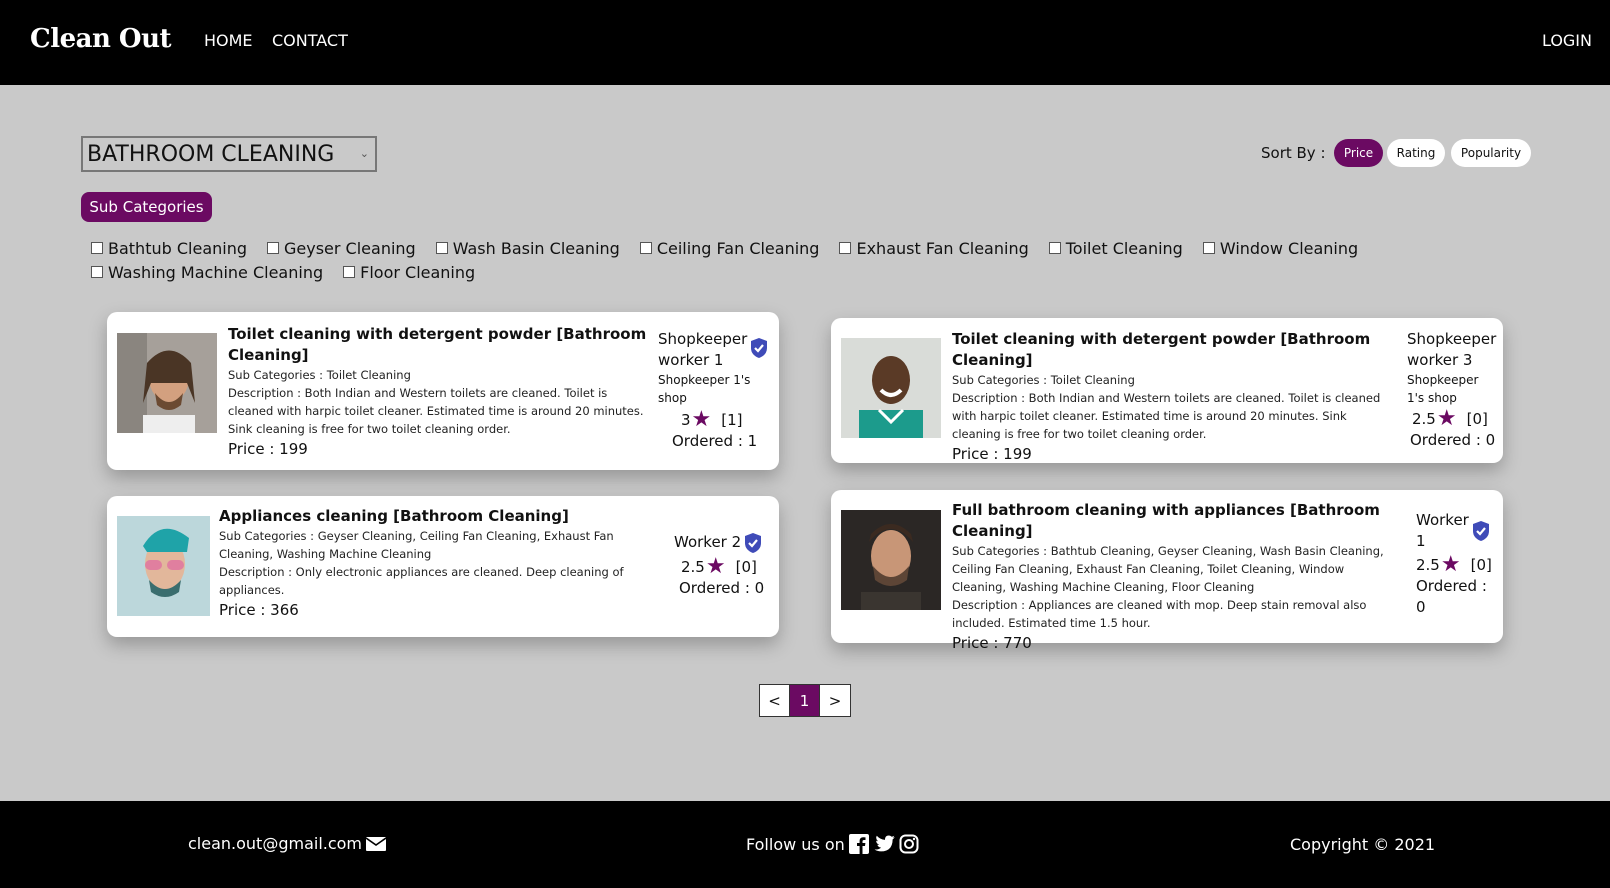  I want to click on sort-rating-button: Rating, so click(1416, 153).